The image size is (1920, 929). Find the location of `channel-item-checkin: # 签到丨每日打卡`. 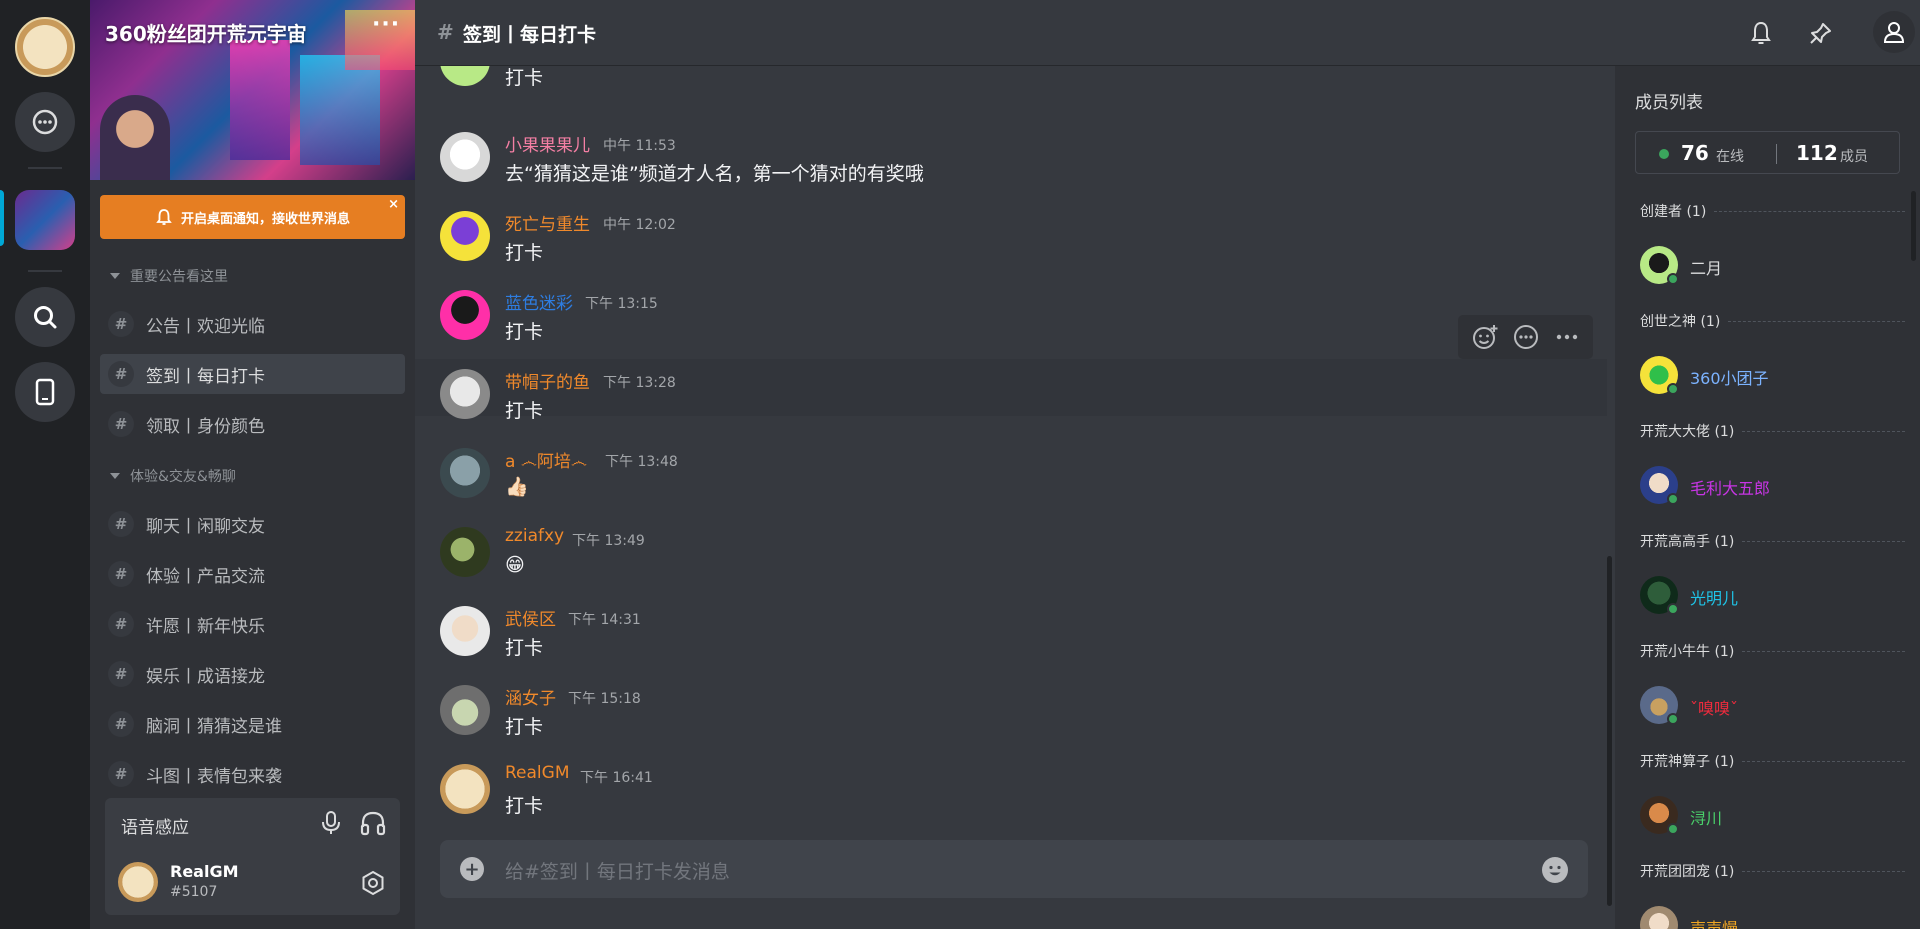

channel-item-checkin: # 签到丨每日打卡 is located at coordinates (252, 374).